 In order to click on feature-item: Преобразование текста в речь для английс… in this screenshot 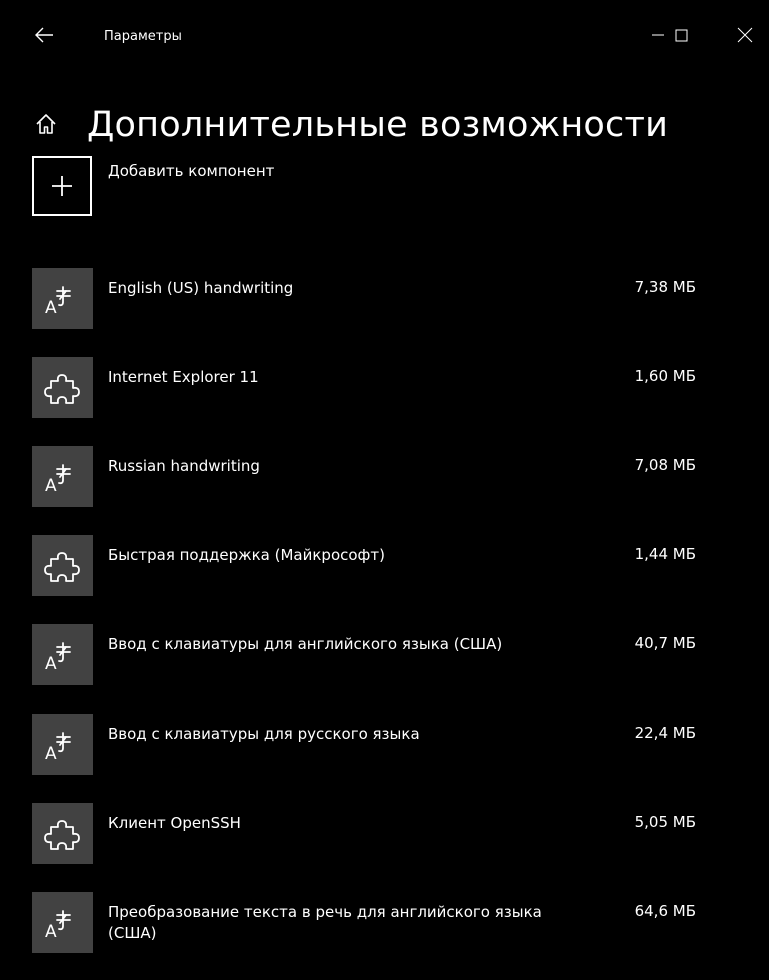, I will do `click(377, 926)`.